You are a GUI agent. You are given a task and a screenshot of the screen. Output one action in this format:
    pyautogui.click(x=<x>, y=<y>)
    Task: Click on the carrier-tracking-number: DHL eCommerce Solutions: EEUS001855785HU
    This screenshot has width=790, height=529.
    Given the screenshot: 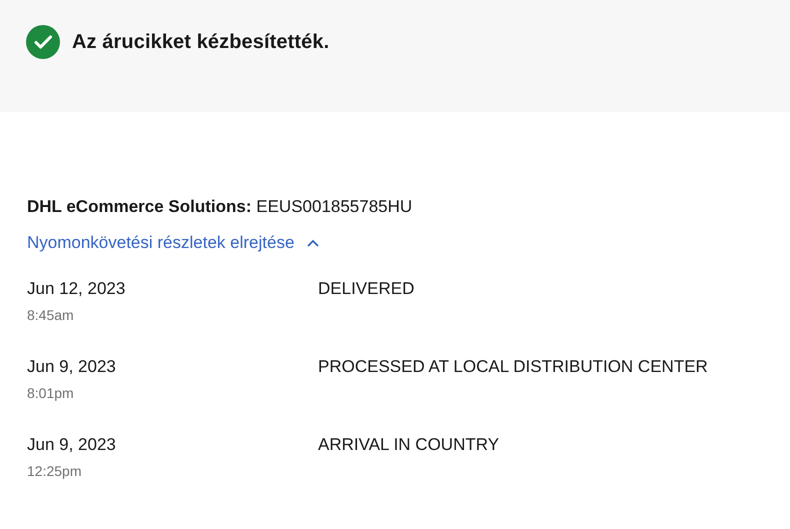 What is the action you would take?
    pyautogui.click(x=220, y=207)
    